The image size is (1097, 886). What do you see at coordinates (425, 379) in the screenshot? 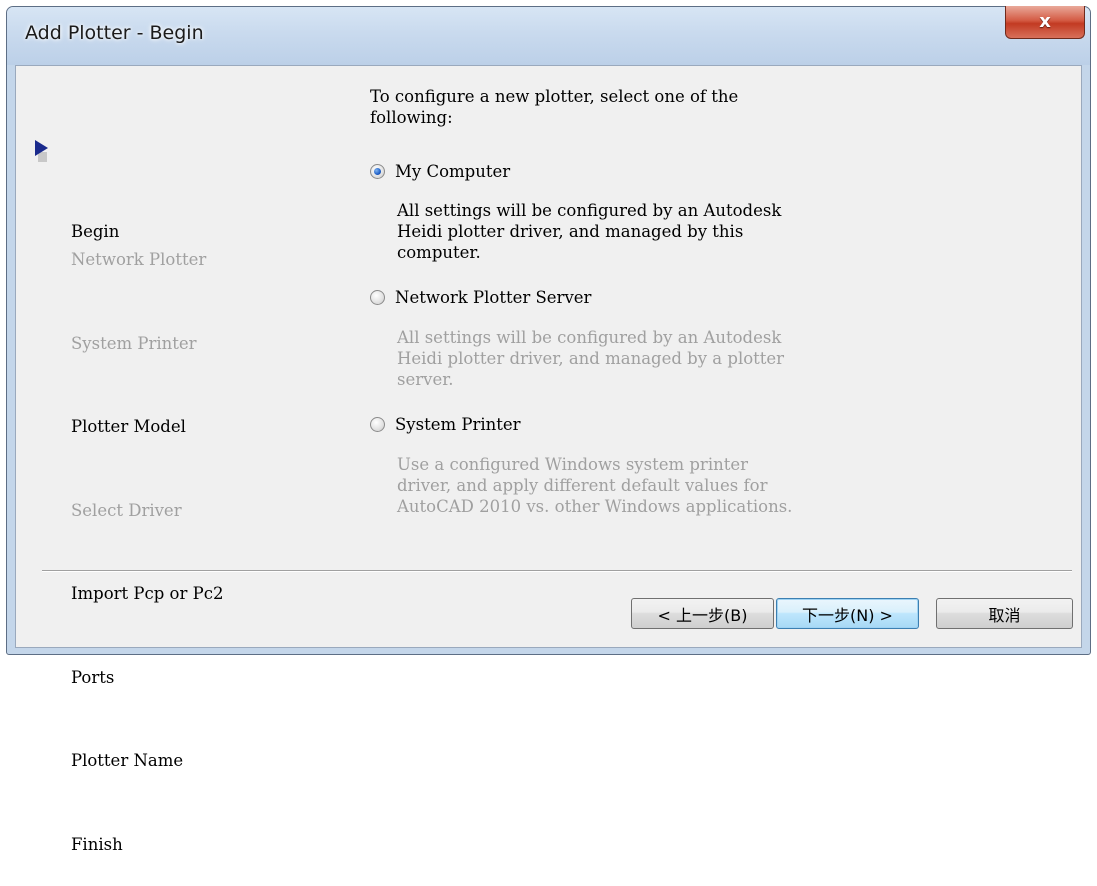
I see `desc-line: server.` at bounding box center [425, 379].